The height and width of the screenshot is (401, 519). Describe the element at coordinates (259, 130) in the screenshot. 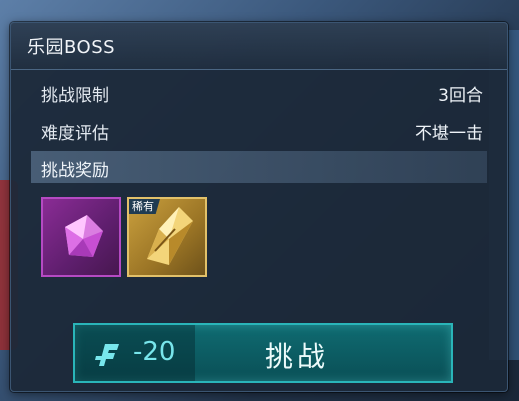

I see `difficulty-row: 难度评估 不堪一击` at that location.